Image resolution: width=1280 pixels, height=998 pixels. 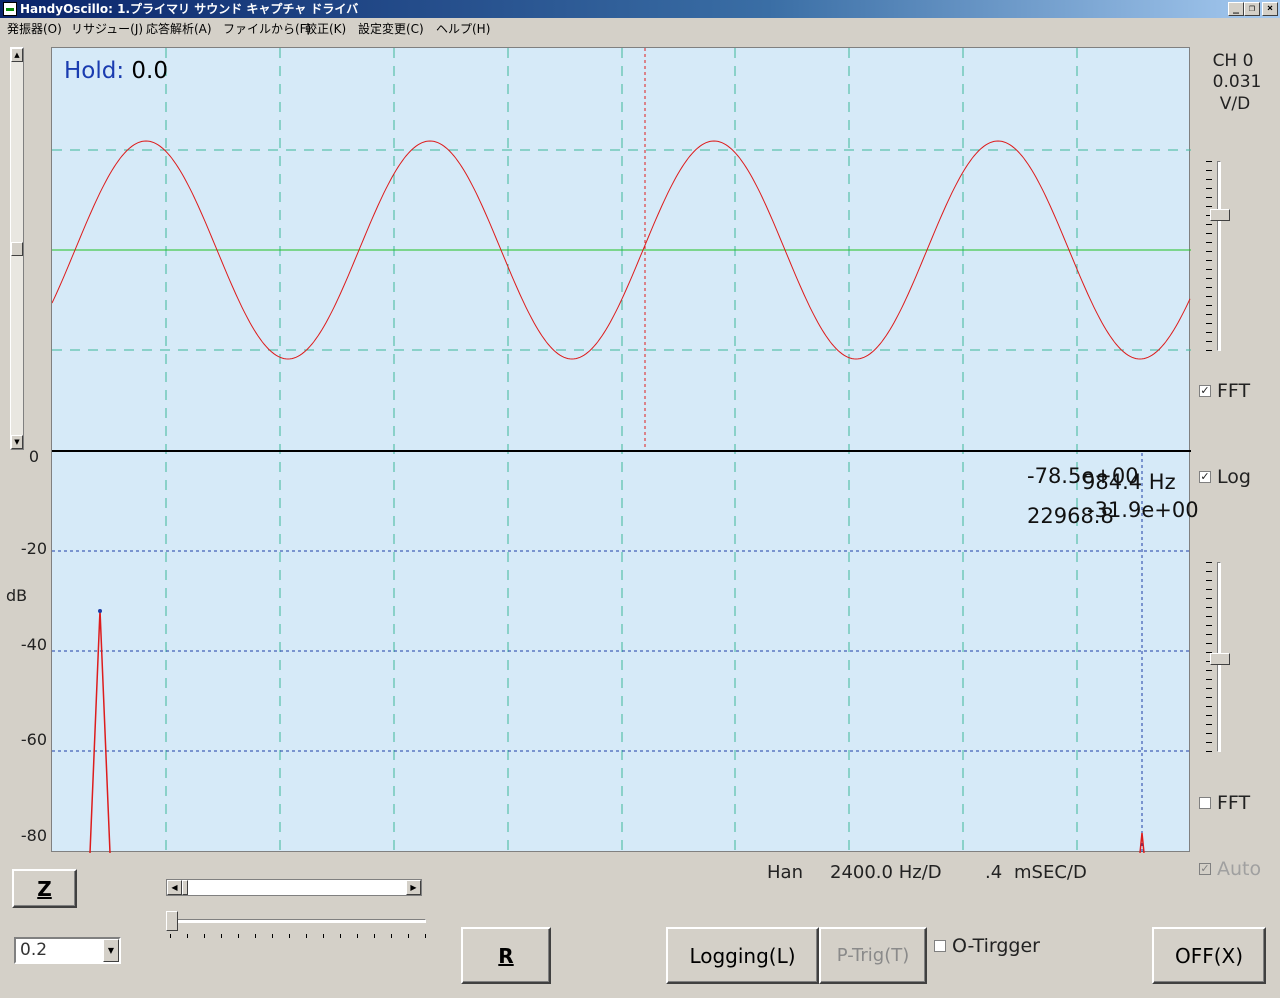 I want to click on fft-range-slider, so click(x=1221, y=659).